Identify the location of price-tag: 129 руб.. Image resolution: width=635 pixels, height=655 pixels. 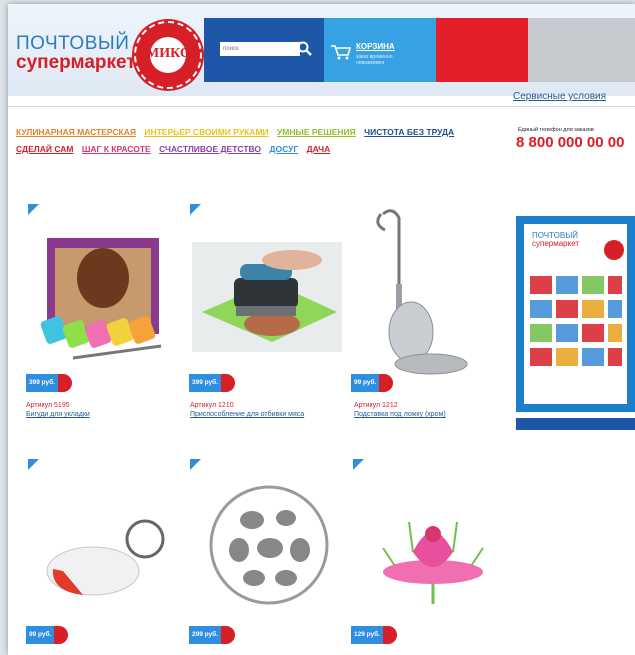
(374, 635).